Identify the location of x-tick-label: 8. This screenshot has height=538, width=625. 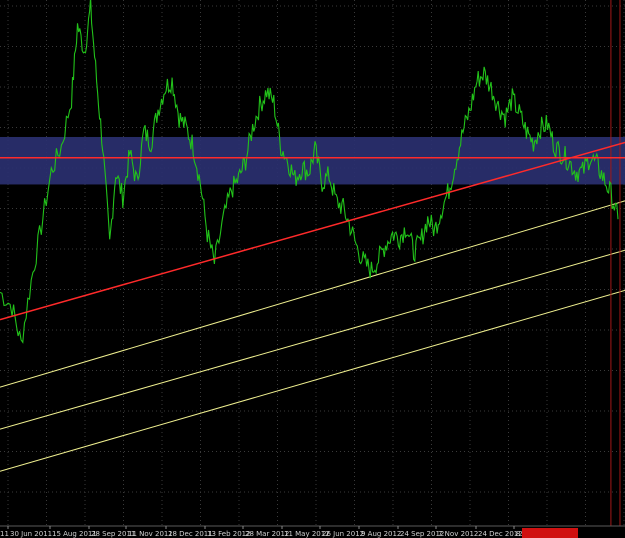
(518, 534).